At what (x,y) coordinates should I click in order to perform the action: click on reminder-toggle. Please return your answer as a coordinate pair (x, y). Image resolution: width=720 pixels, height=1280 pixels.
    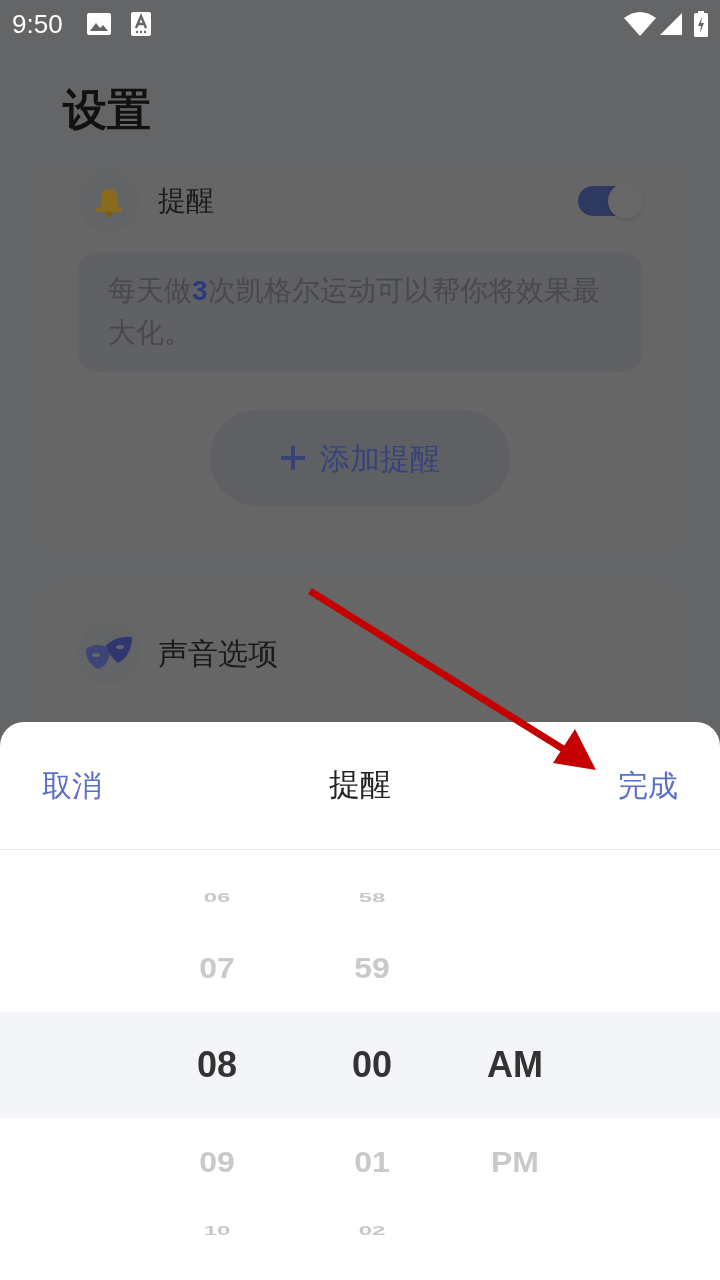
    Looking at the image, I should click on (610, 201).